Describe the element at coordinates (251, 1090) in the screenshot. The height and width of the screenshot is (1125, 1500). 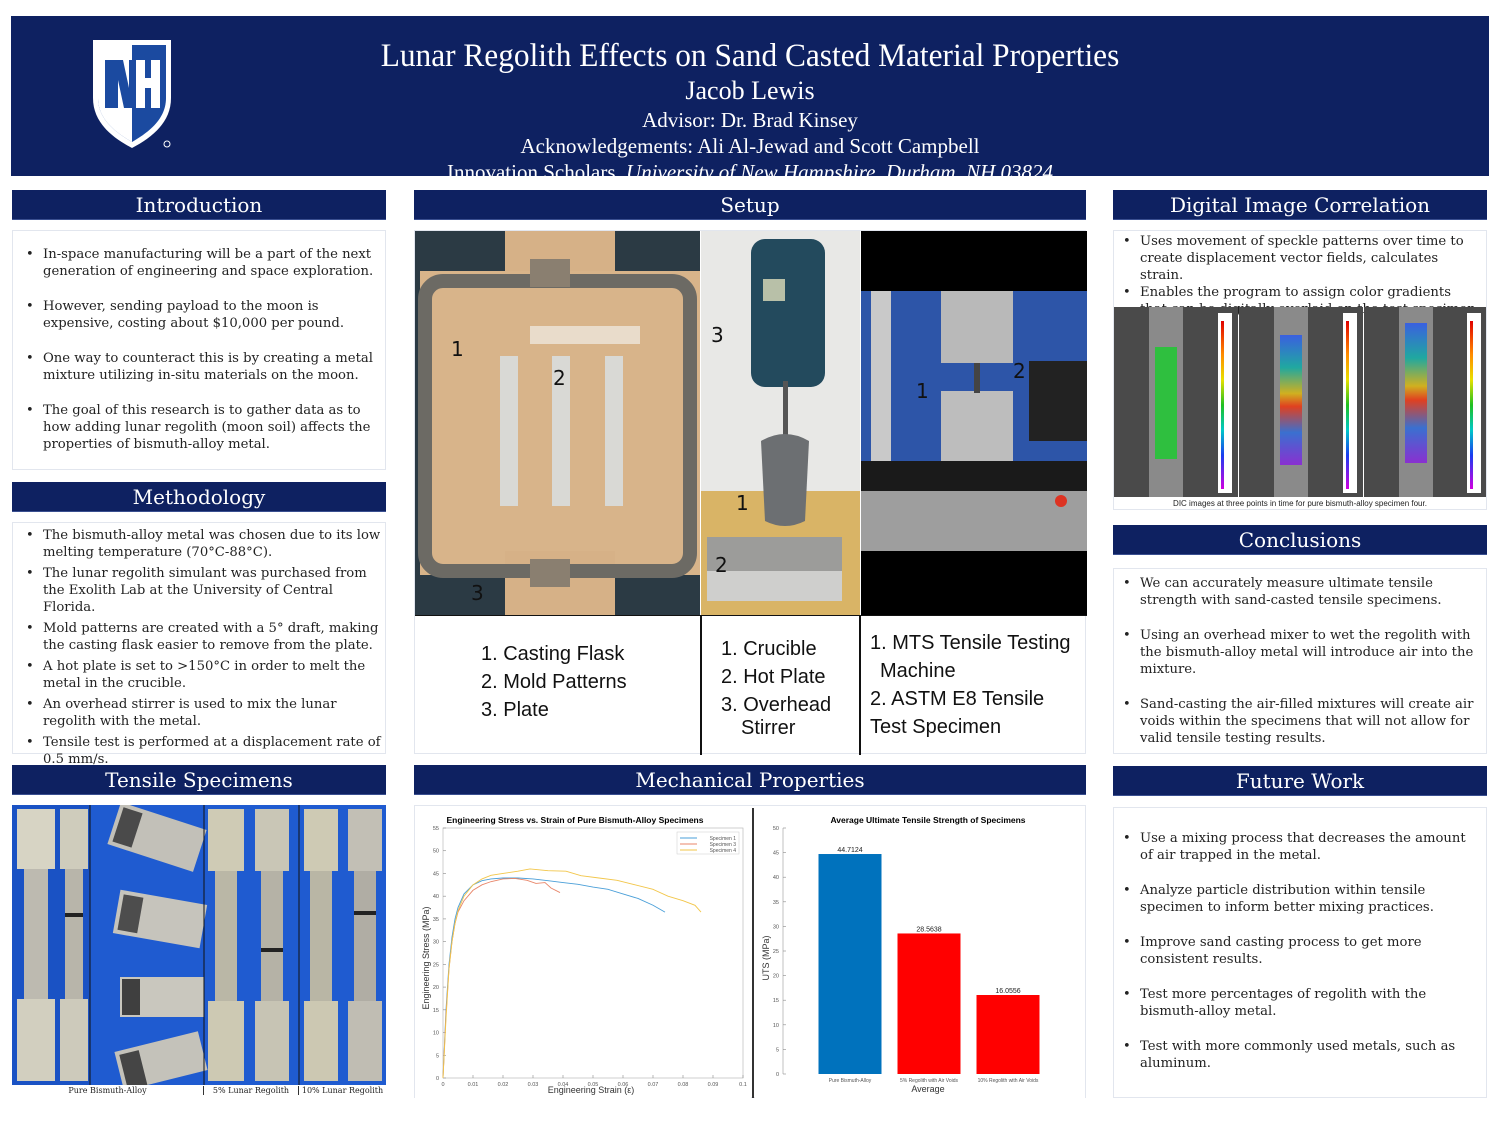
I see `caption-5pct-regolith: 5% Lunar Regolith` at that location.